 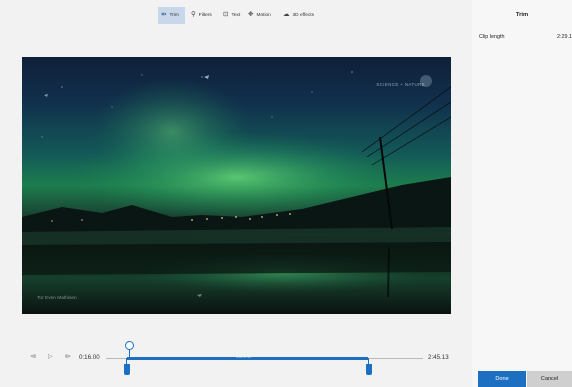 What do you see at coordinates (127, 369) in the screenshot?
I see `trim-start-handle` at bounding box center [127, 369].